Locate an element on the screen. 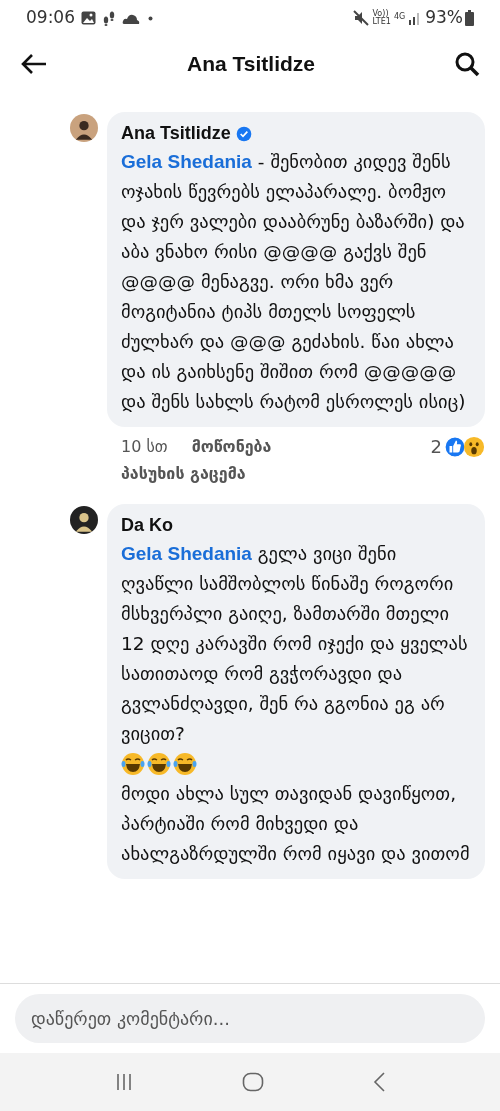 The width and height of the screenshot is (500, 1111). wow-reaction-icon is located at coordinates (474, 446).